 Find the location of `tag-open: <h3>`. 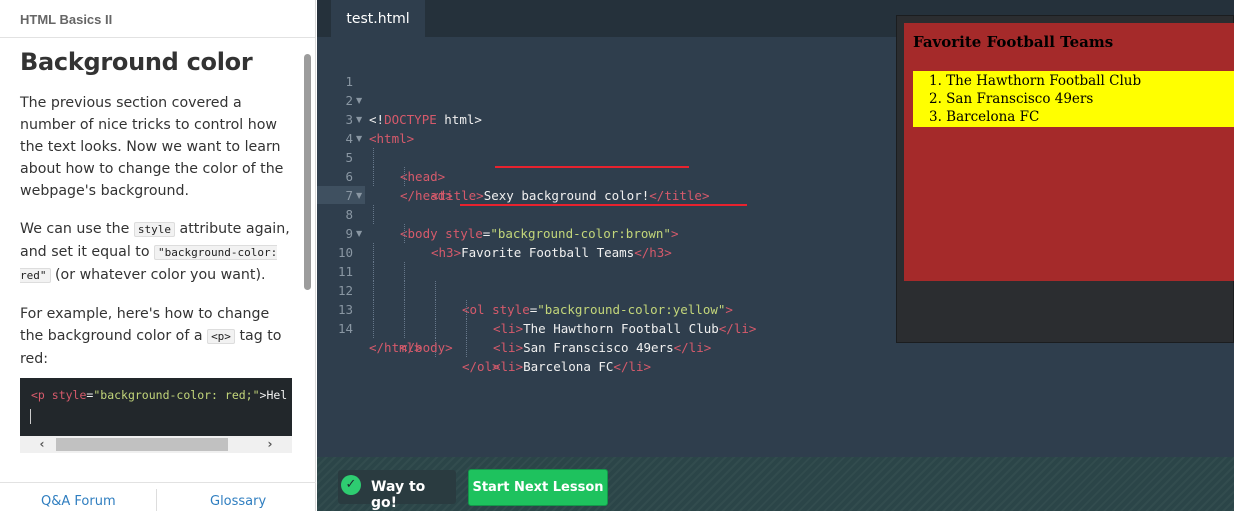

tag-open: <h3> is located at coordinates (446, 252).